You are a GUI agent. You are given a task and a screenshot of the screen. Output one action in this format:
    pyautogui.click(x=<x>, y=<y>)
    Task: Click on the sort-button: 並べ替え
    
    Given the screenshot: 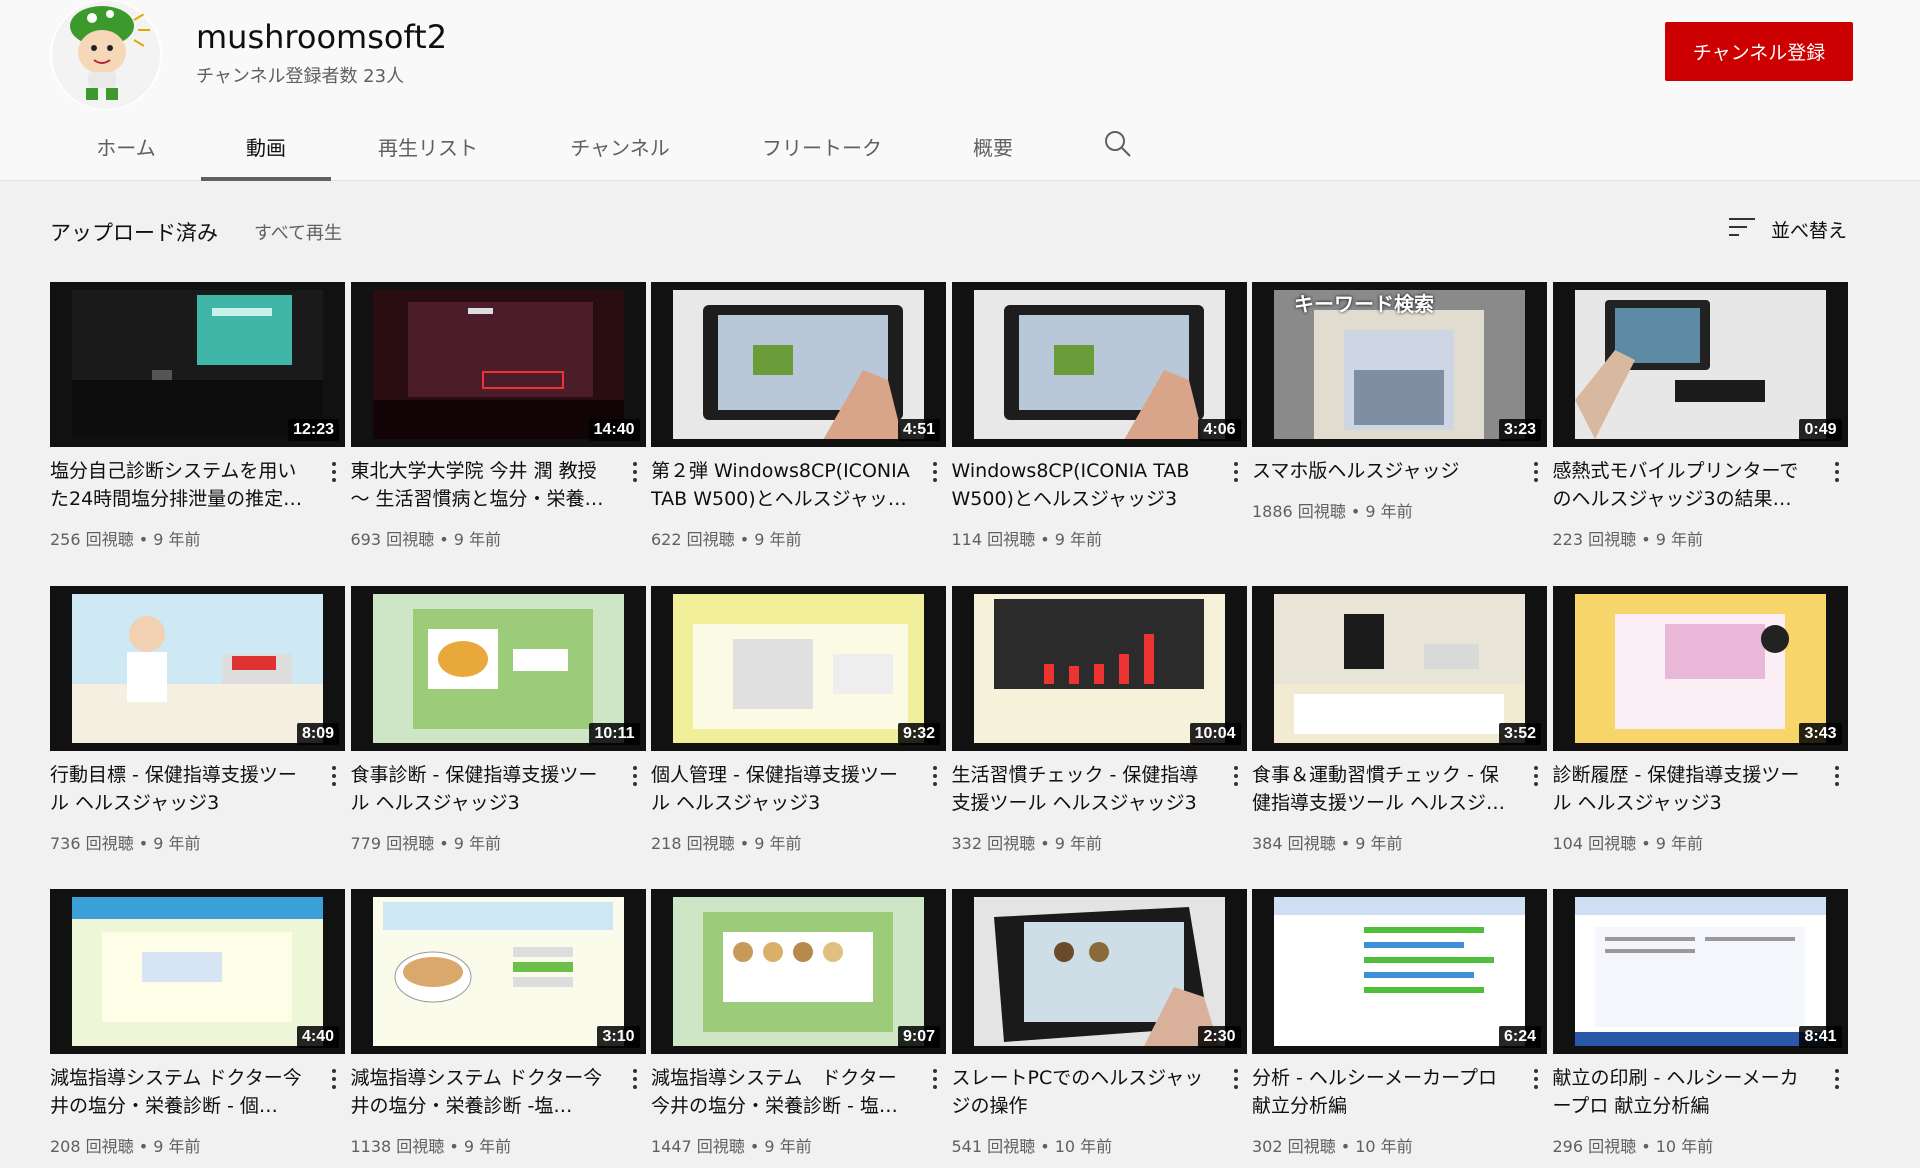 What is the action you would take?
    pyautogui.click(x=1787, y=229)
    